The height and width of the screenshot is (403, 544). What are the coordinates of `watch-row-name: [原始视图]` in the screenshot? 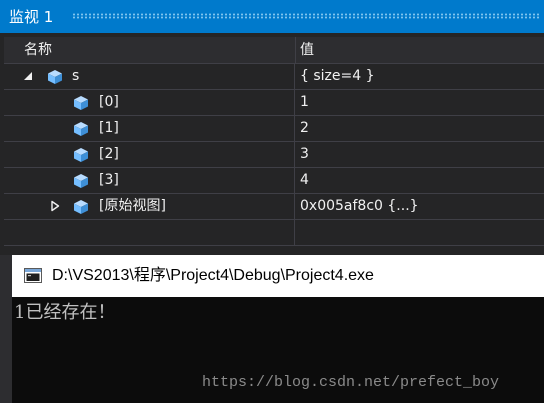 It's located at (132, 206).